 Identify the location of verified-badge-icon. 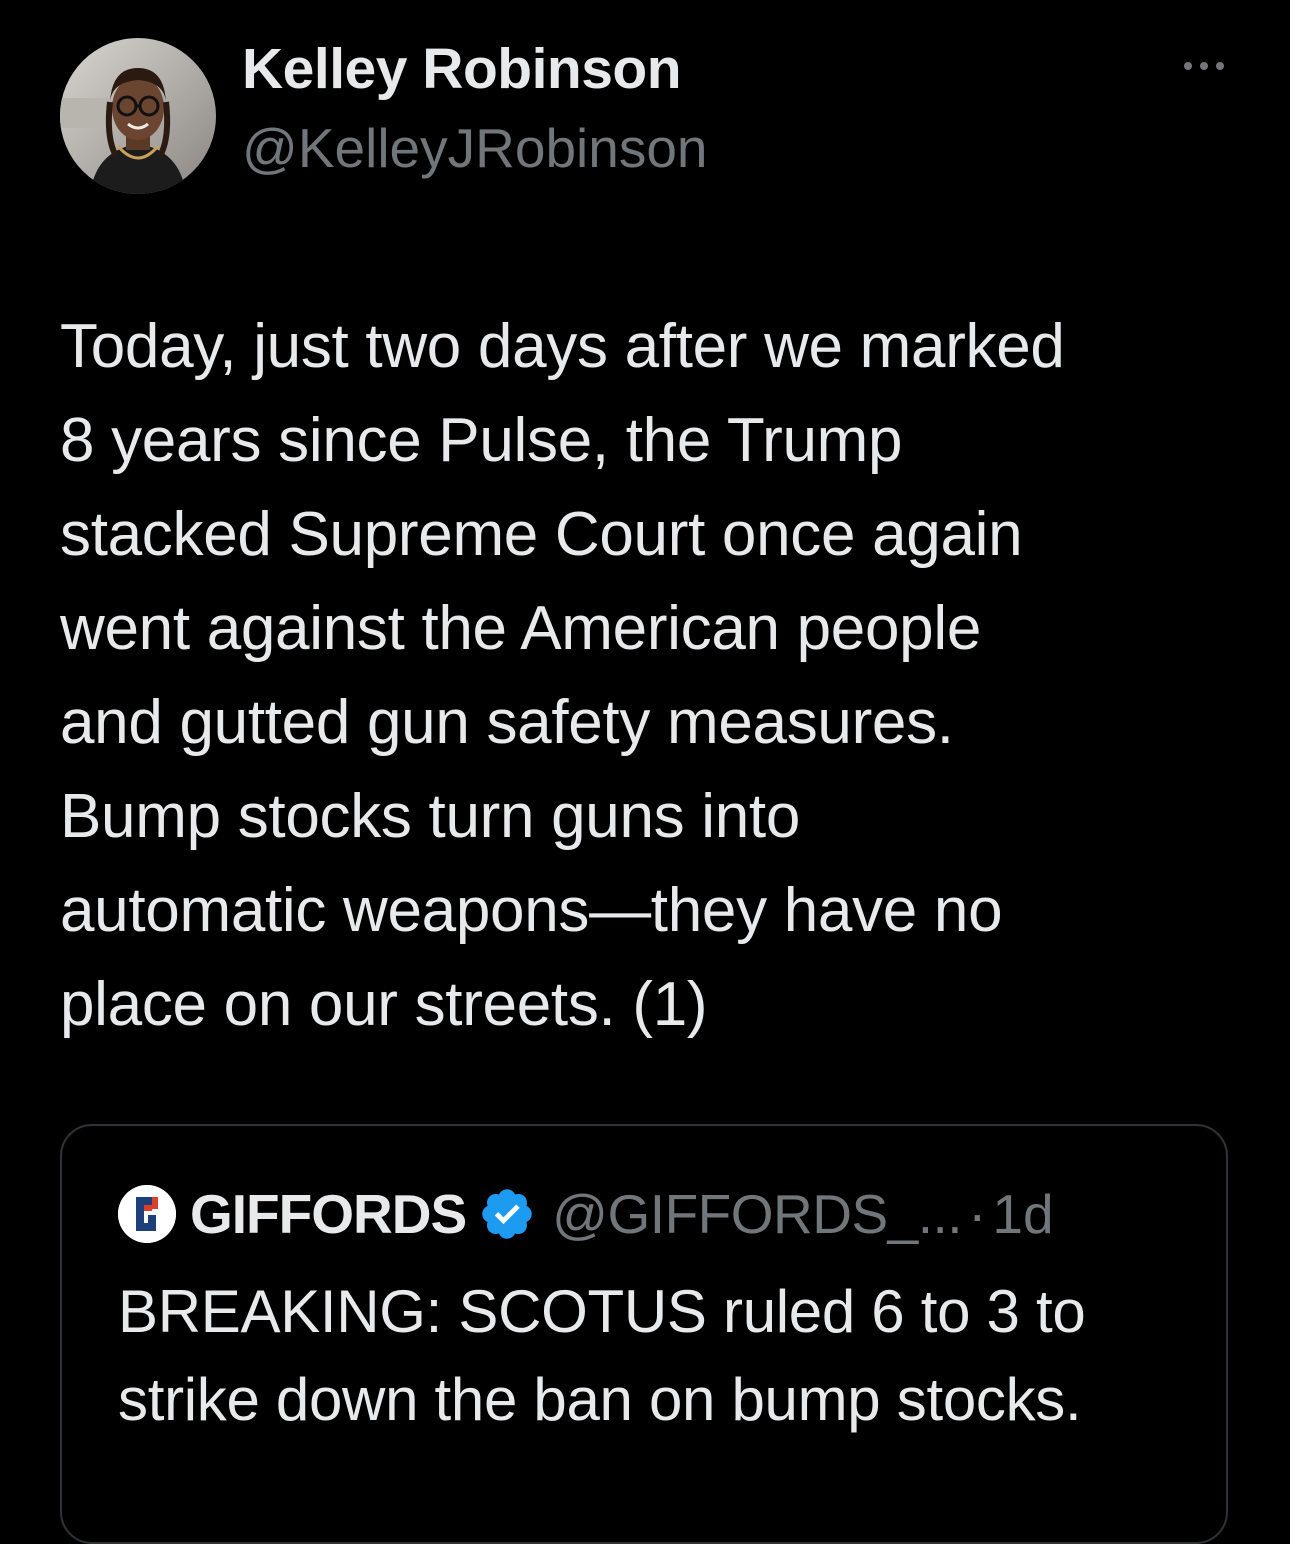
(507, 1214).